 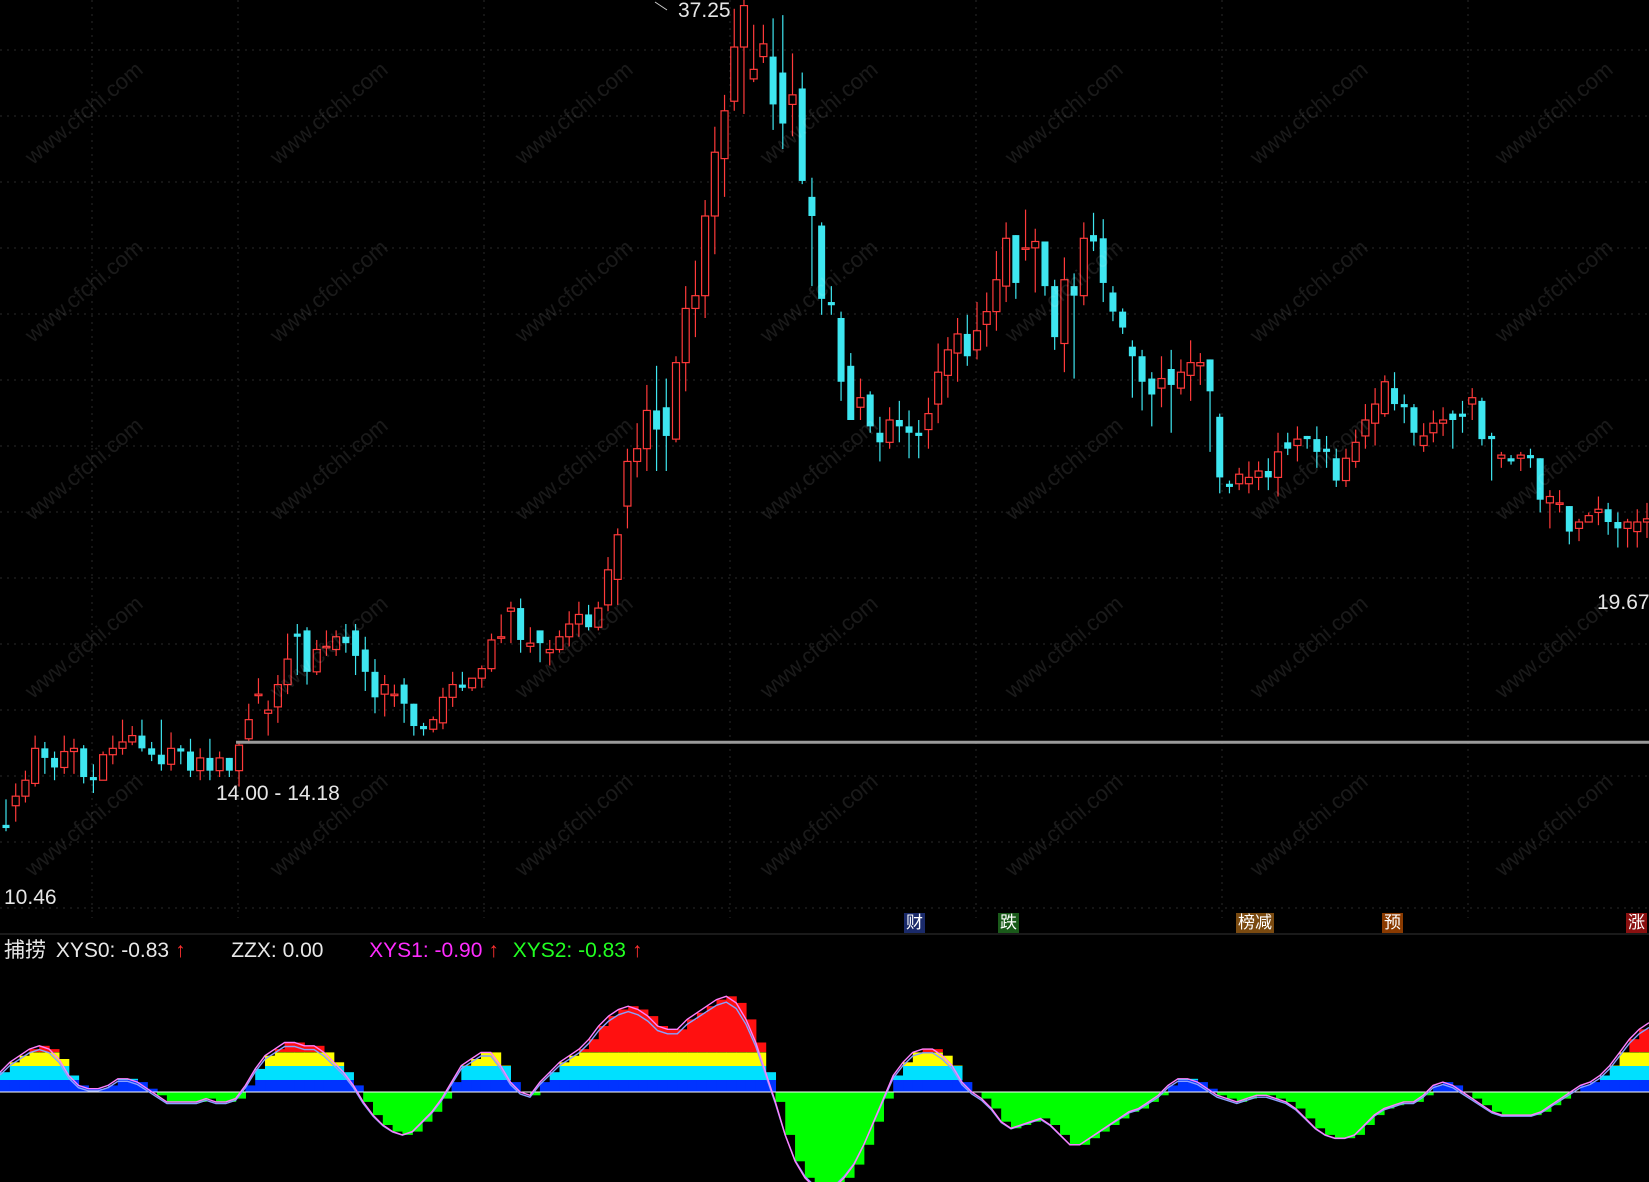 What do you see at coordinates (1392, 923) in the screenshot?
I see `event-marker-yu: 预` at bounding box center [1392, 923].